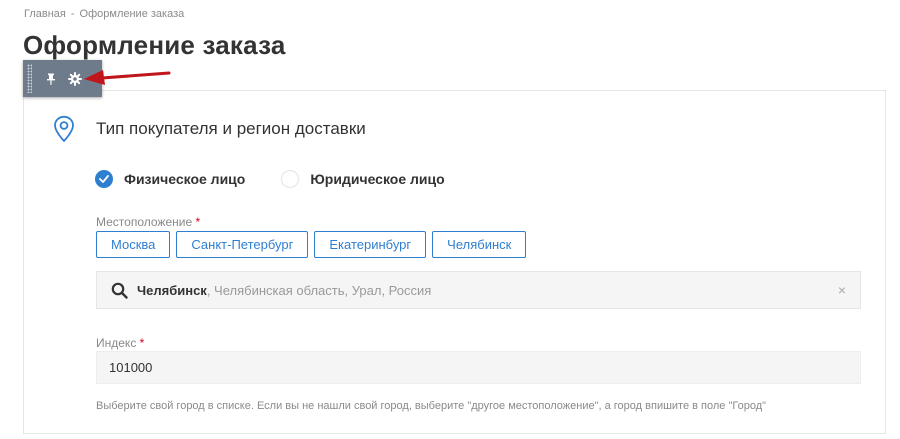 This screenshot has width=900, height=439. What do you see at coordinates (132, 14) in the screenshot?
I see `breadcrumb-current: Оформление заказа` at bounding box center [132, 14].